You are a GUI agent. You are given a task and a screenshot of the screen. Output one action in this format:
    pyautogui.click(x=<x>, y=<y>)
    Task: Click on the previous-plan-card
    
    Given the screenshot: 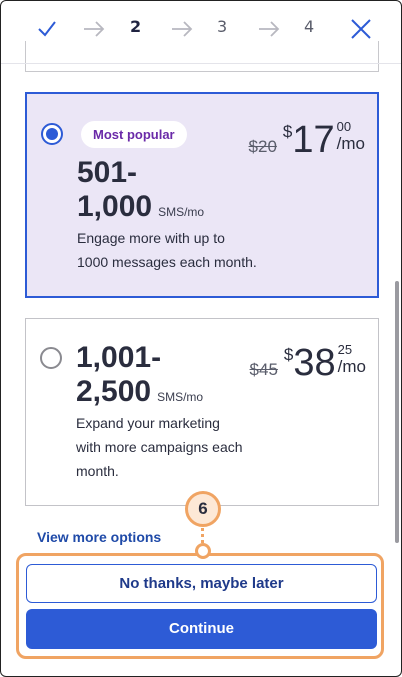 What is the action you would take?
    pyautogui.click(x=202, y=56)
    